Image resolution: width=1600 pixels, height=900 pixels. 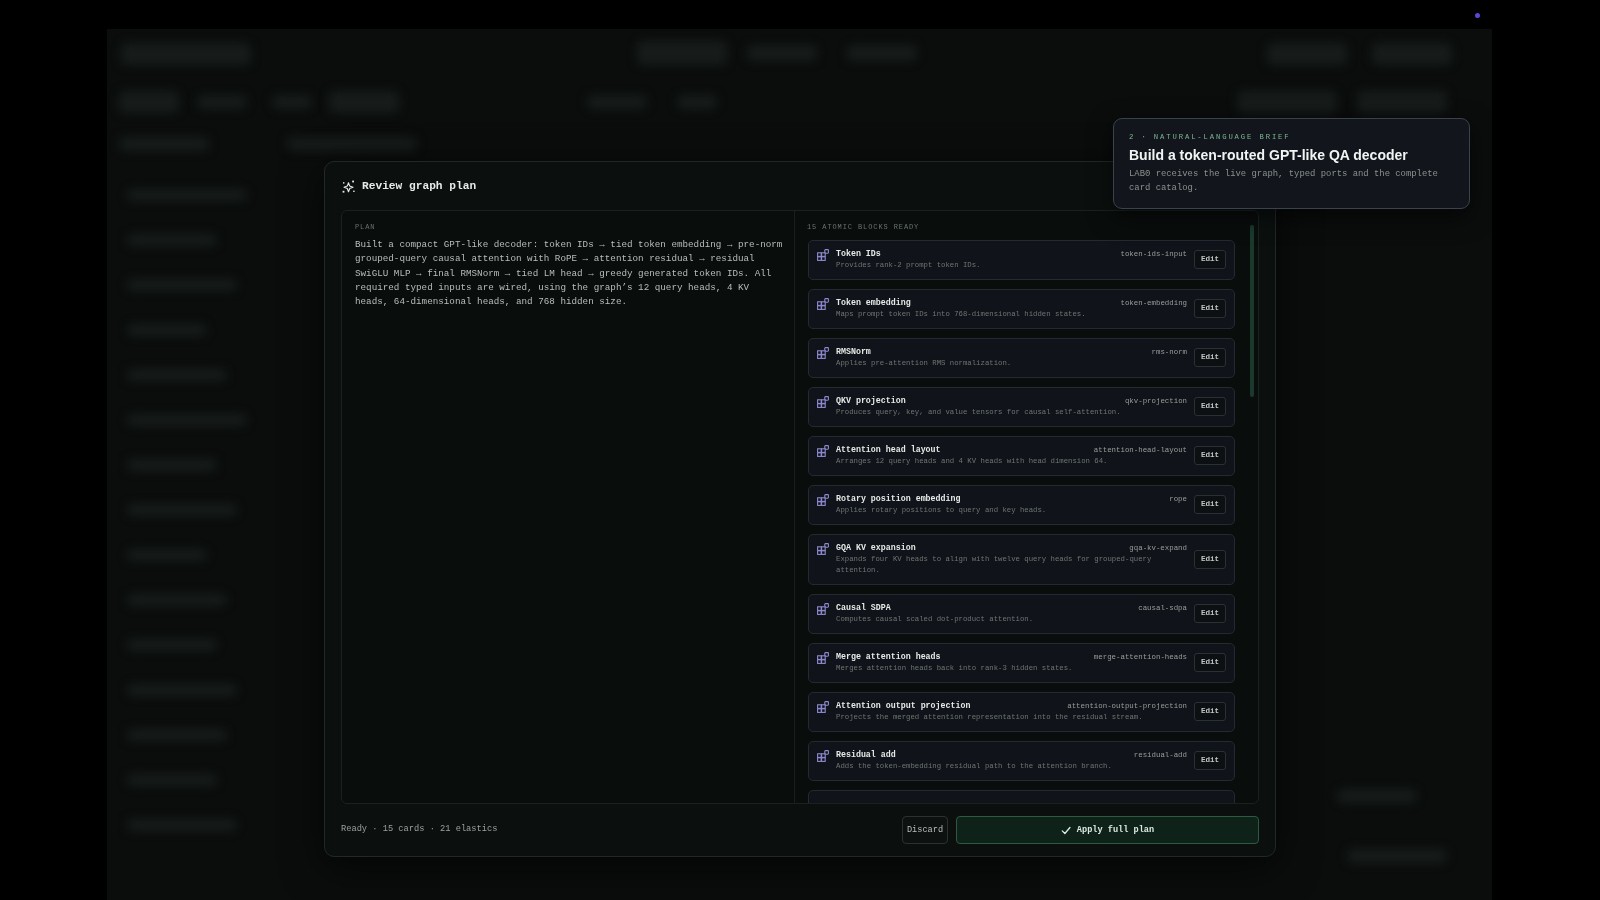 I want to click on block-title: RMSNorm, so click(x=853, y=352).